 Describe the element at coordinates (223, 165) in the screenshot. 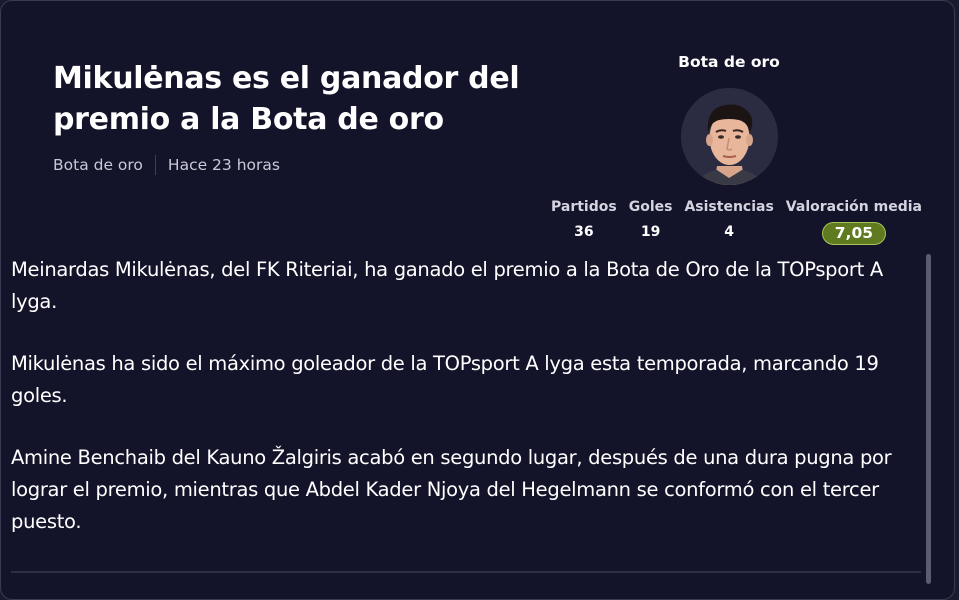

I see `article-timestamp: Hace 23 horas` at that location.